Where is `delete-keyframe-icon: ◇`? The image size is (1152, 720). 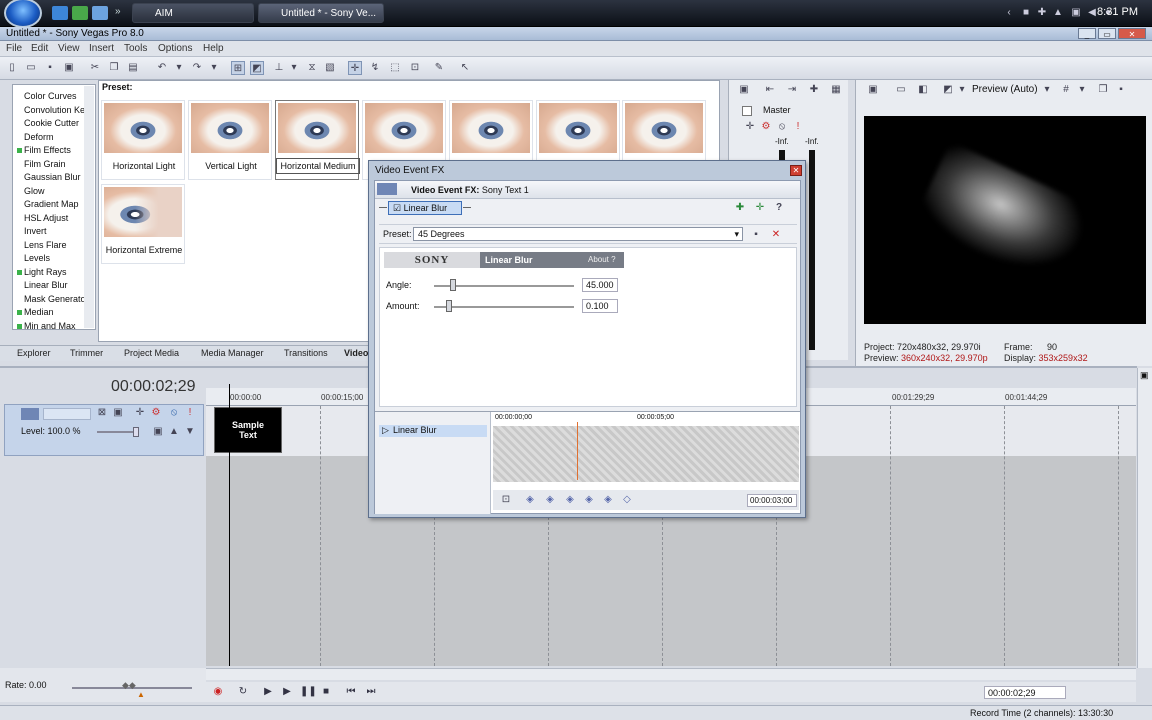
delete-keyframe-icon: ◇ is located at coordinates (627, 500).